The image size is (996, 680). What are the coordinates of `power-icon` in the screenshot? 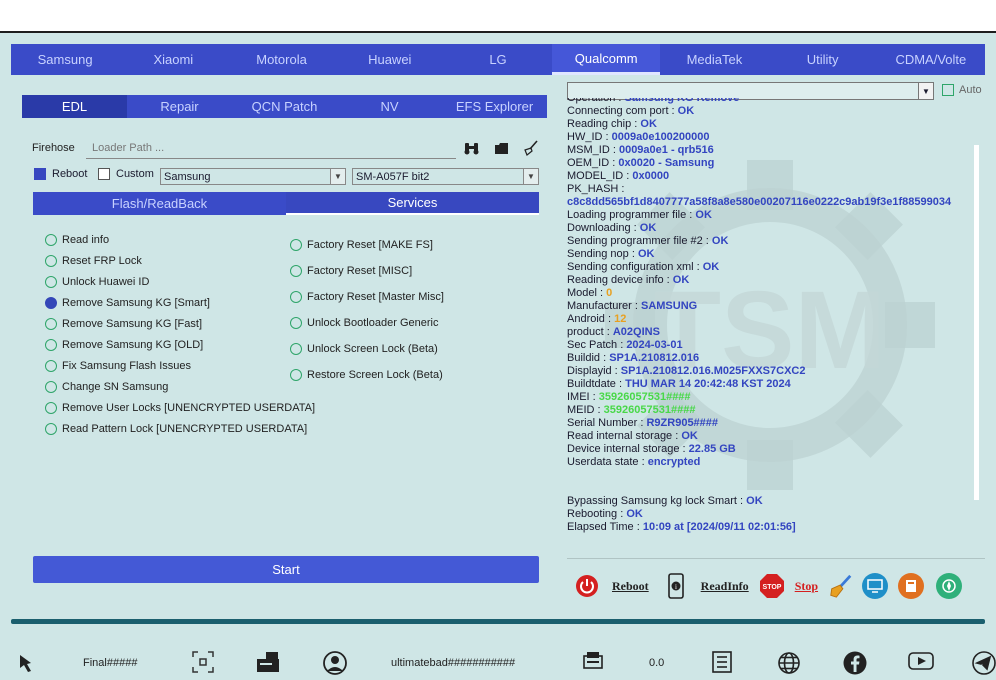 It's located at (587, 586).